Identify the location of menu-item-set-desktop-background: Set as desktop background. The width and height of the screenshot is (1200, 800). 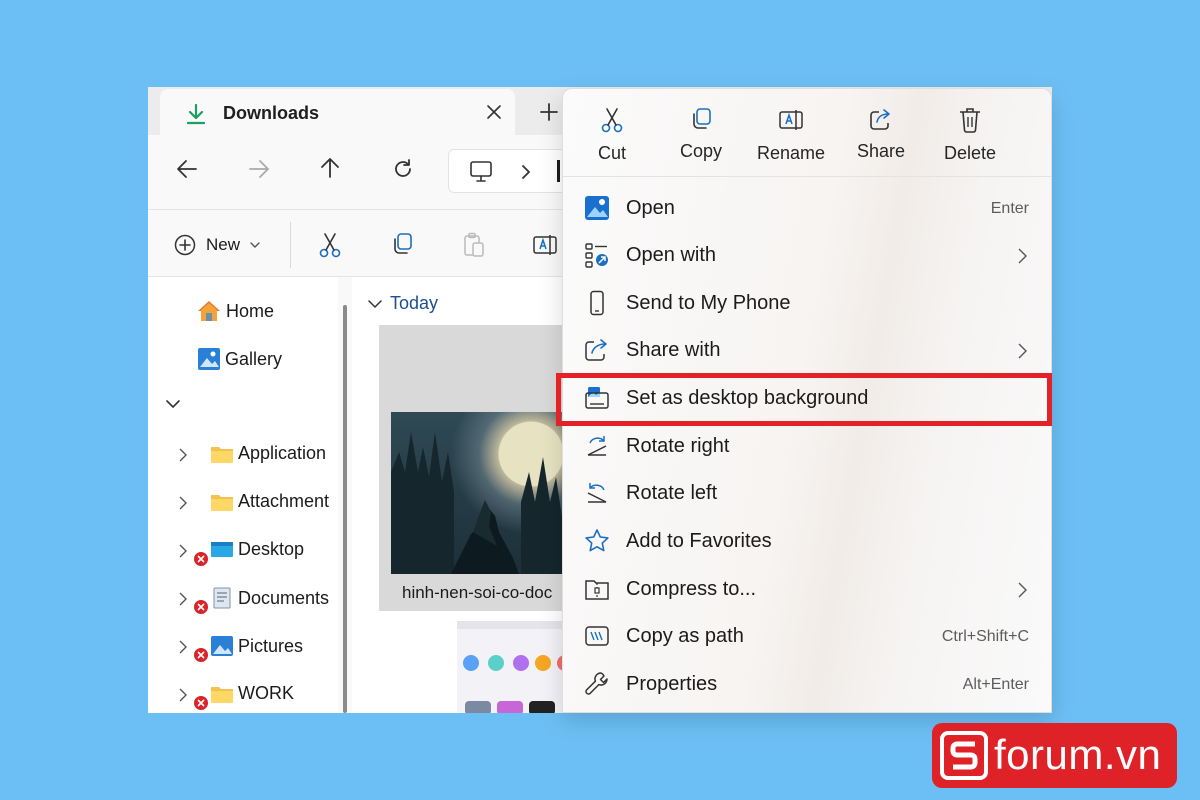
(807, 399).